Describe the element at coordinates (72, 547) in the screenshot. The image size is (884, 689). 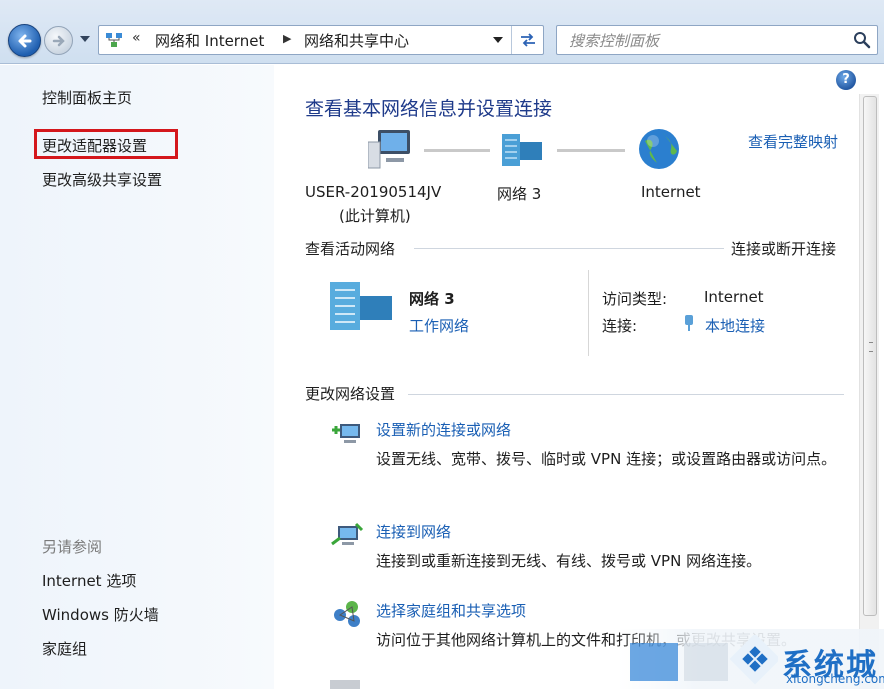
I see `see-also-heading: 另请参阅` at that location.